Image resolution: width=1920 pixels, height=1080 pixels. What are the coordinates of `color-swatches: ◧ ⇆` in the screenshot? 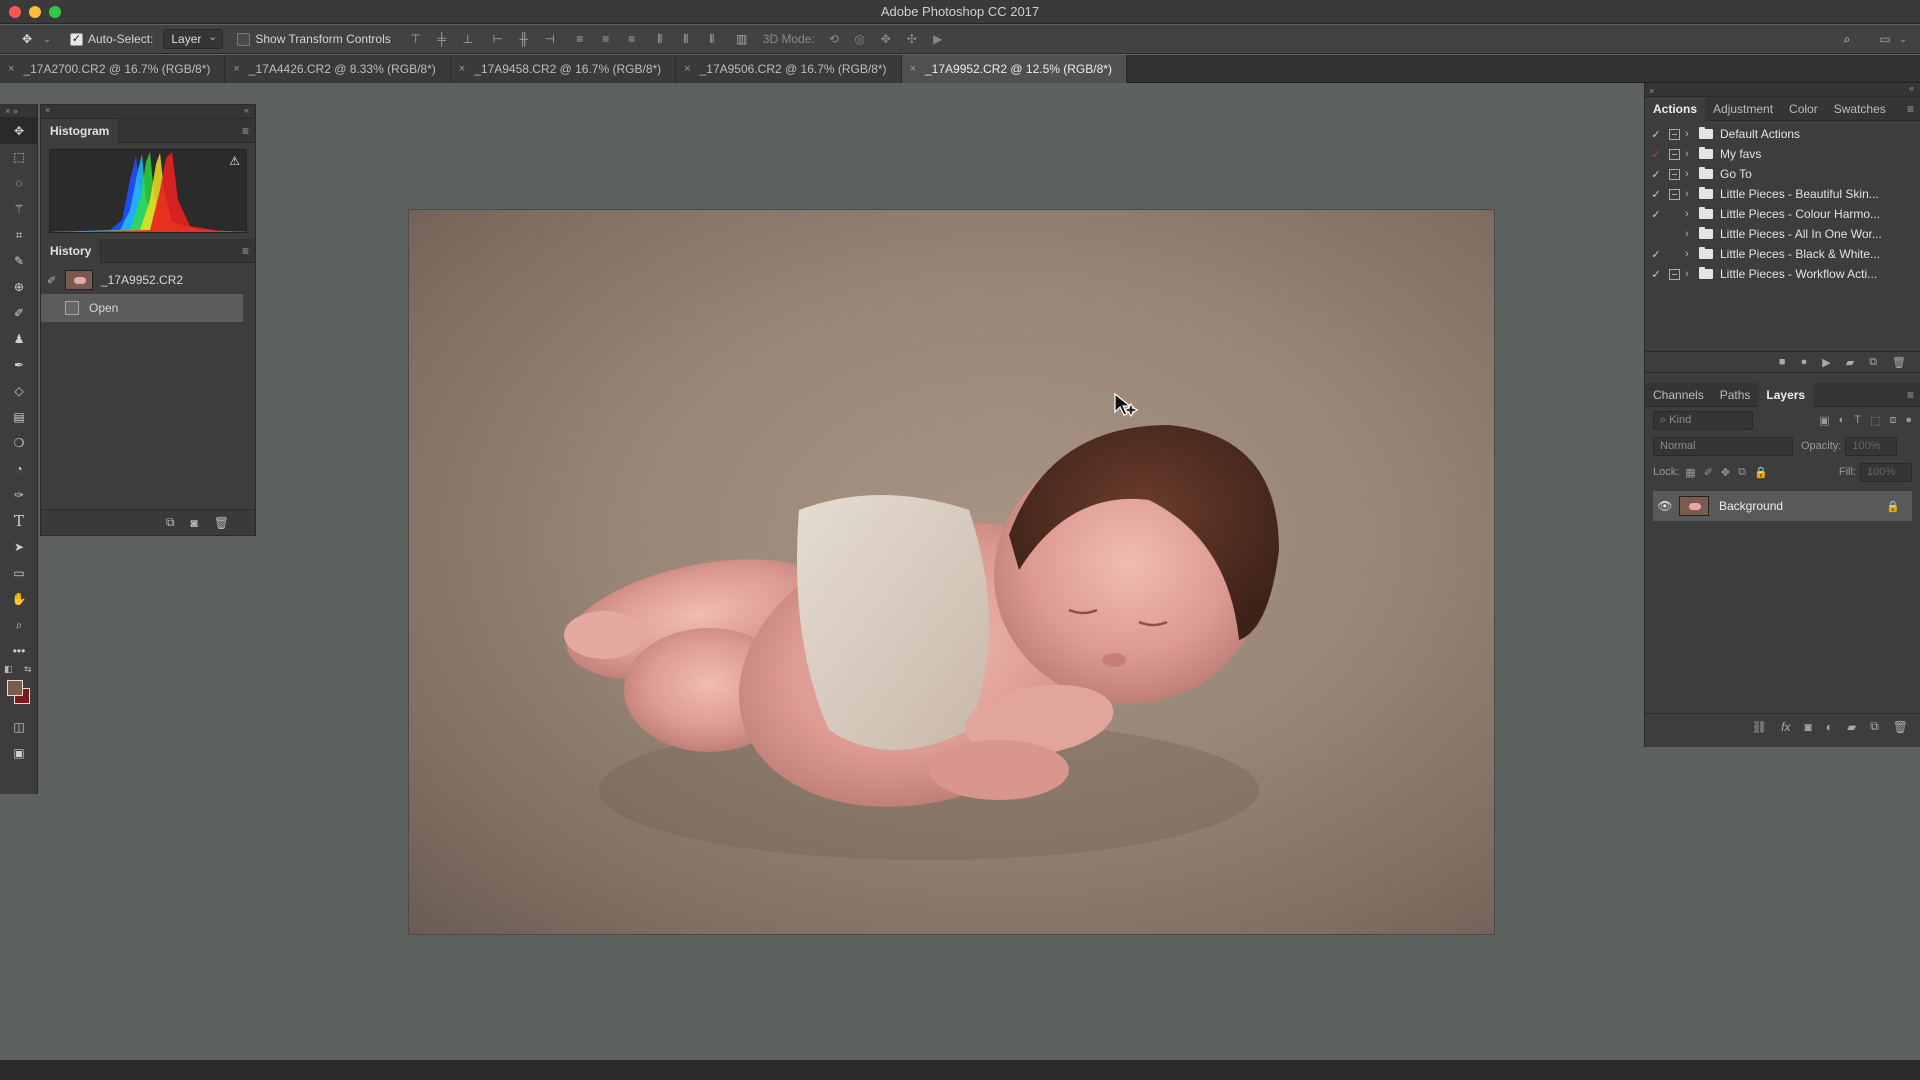 It's located at (18, 689).